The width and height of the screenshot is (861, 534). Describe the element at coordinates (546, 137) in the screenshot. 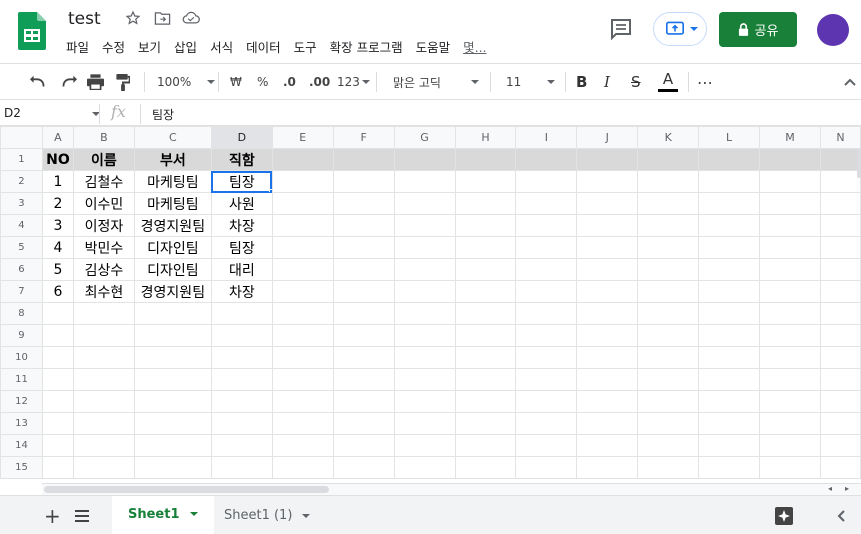

I see `column-header-i: I` at that location.